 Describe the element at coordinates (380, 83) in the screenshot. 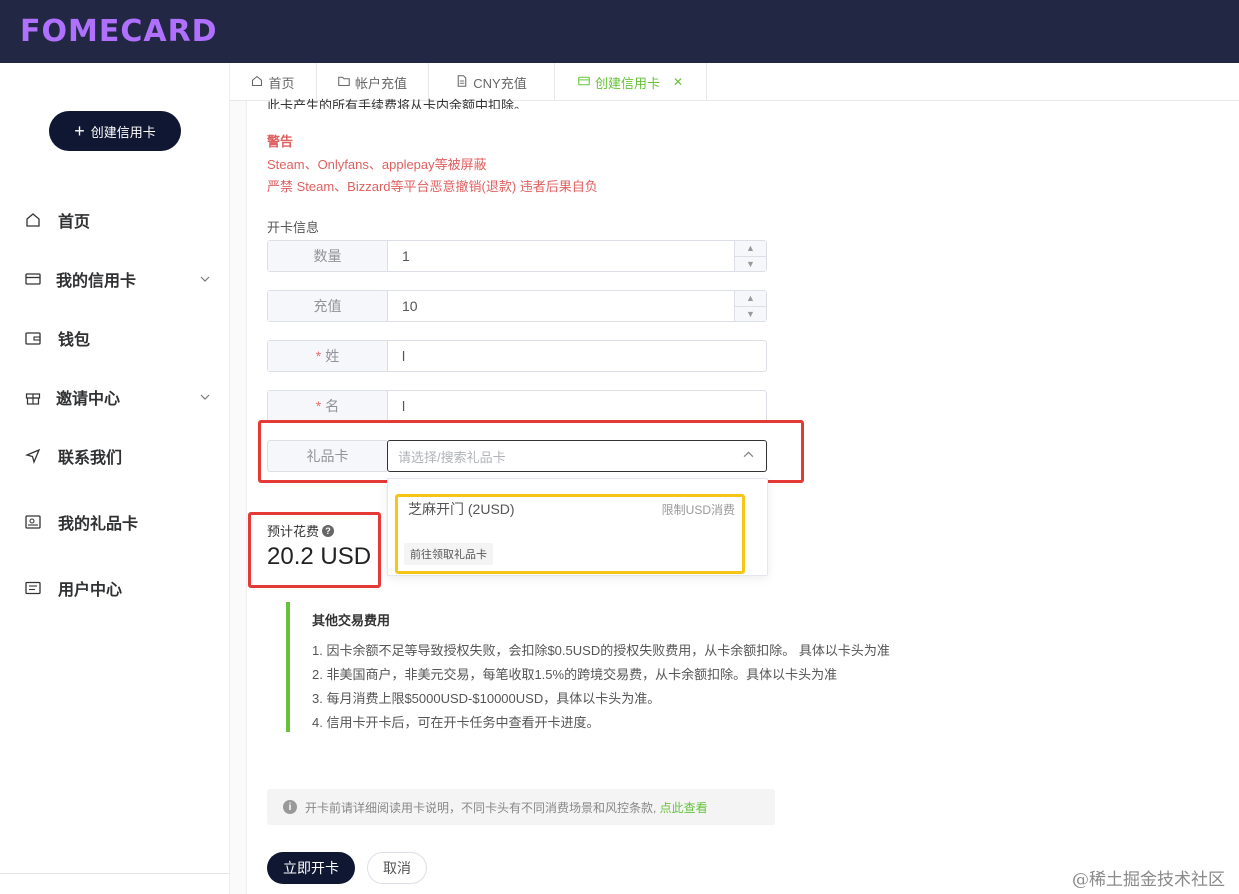

I see `tab-label: 帐户充值` at that location.